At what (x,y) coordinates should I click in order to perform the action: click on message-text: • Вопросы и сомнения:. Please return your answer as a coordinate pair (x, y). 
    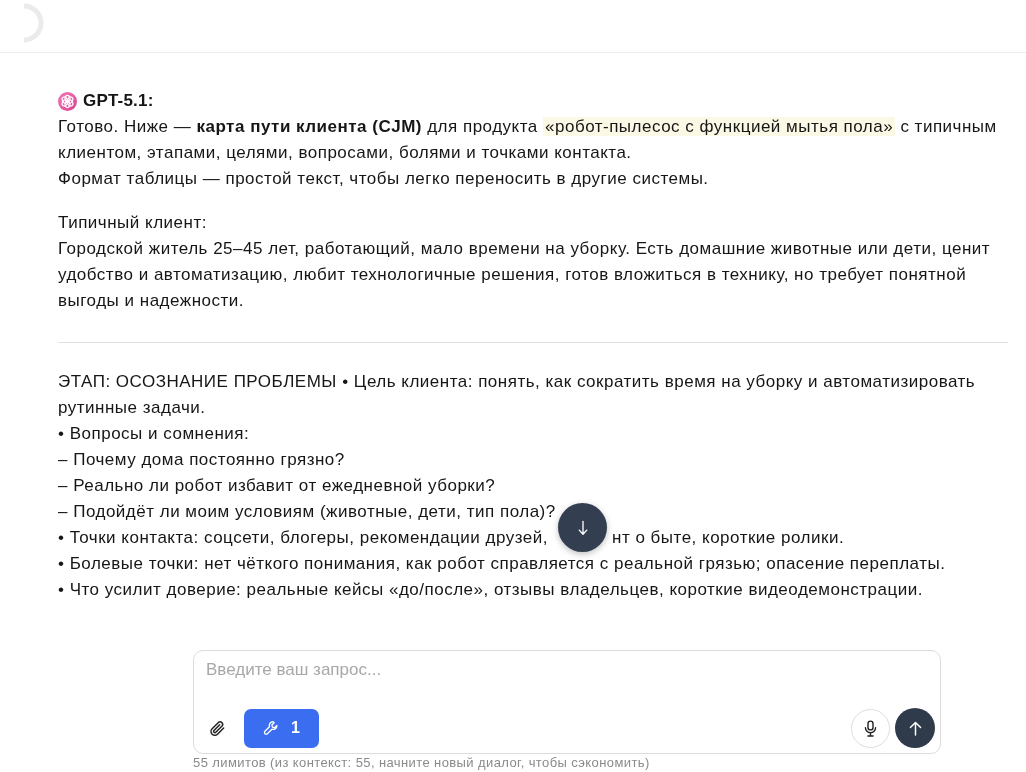
    Looking at the image, I should click on (154, 434).